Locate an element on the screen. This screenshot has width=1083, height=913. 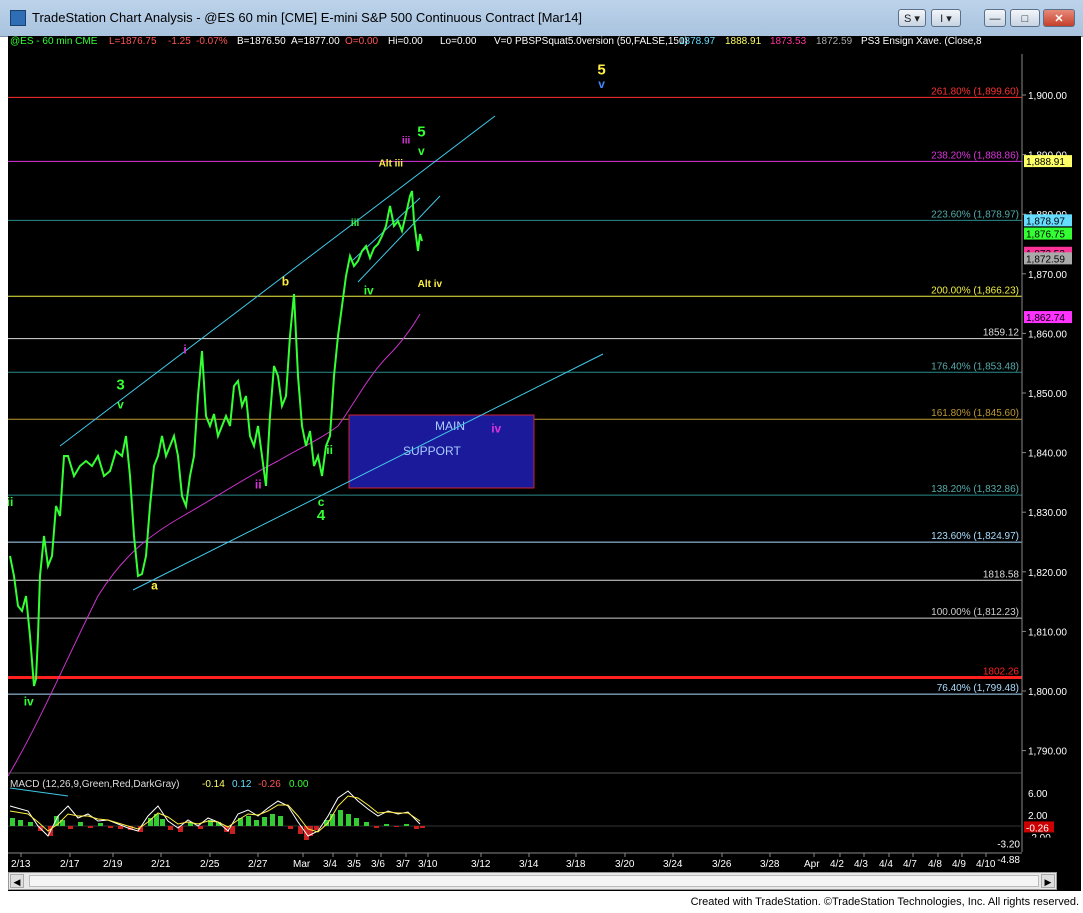
minimize-button: — is located at coordinates (995, 18).